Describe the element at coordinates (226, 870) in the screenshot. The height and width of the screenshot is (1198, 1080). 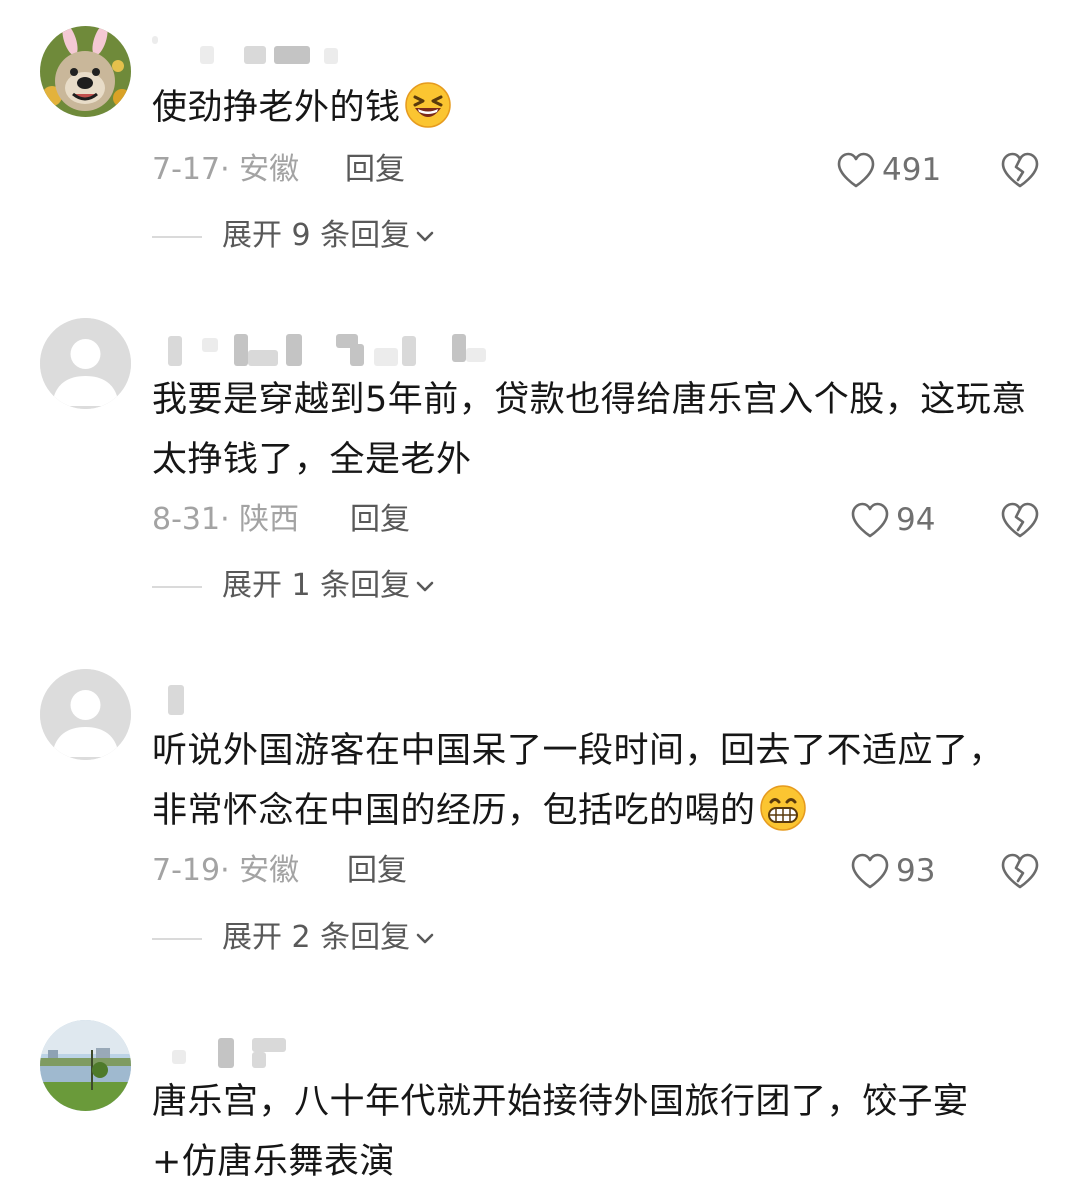
I see `date-location: 7-19· 安徽` at that location.